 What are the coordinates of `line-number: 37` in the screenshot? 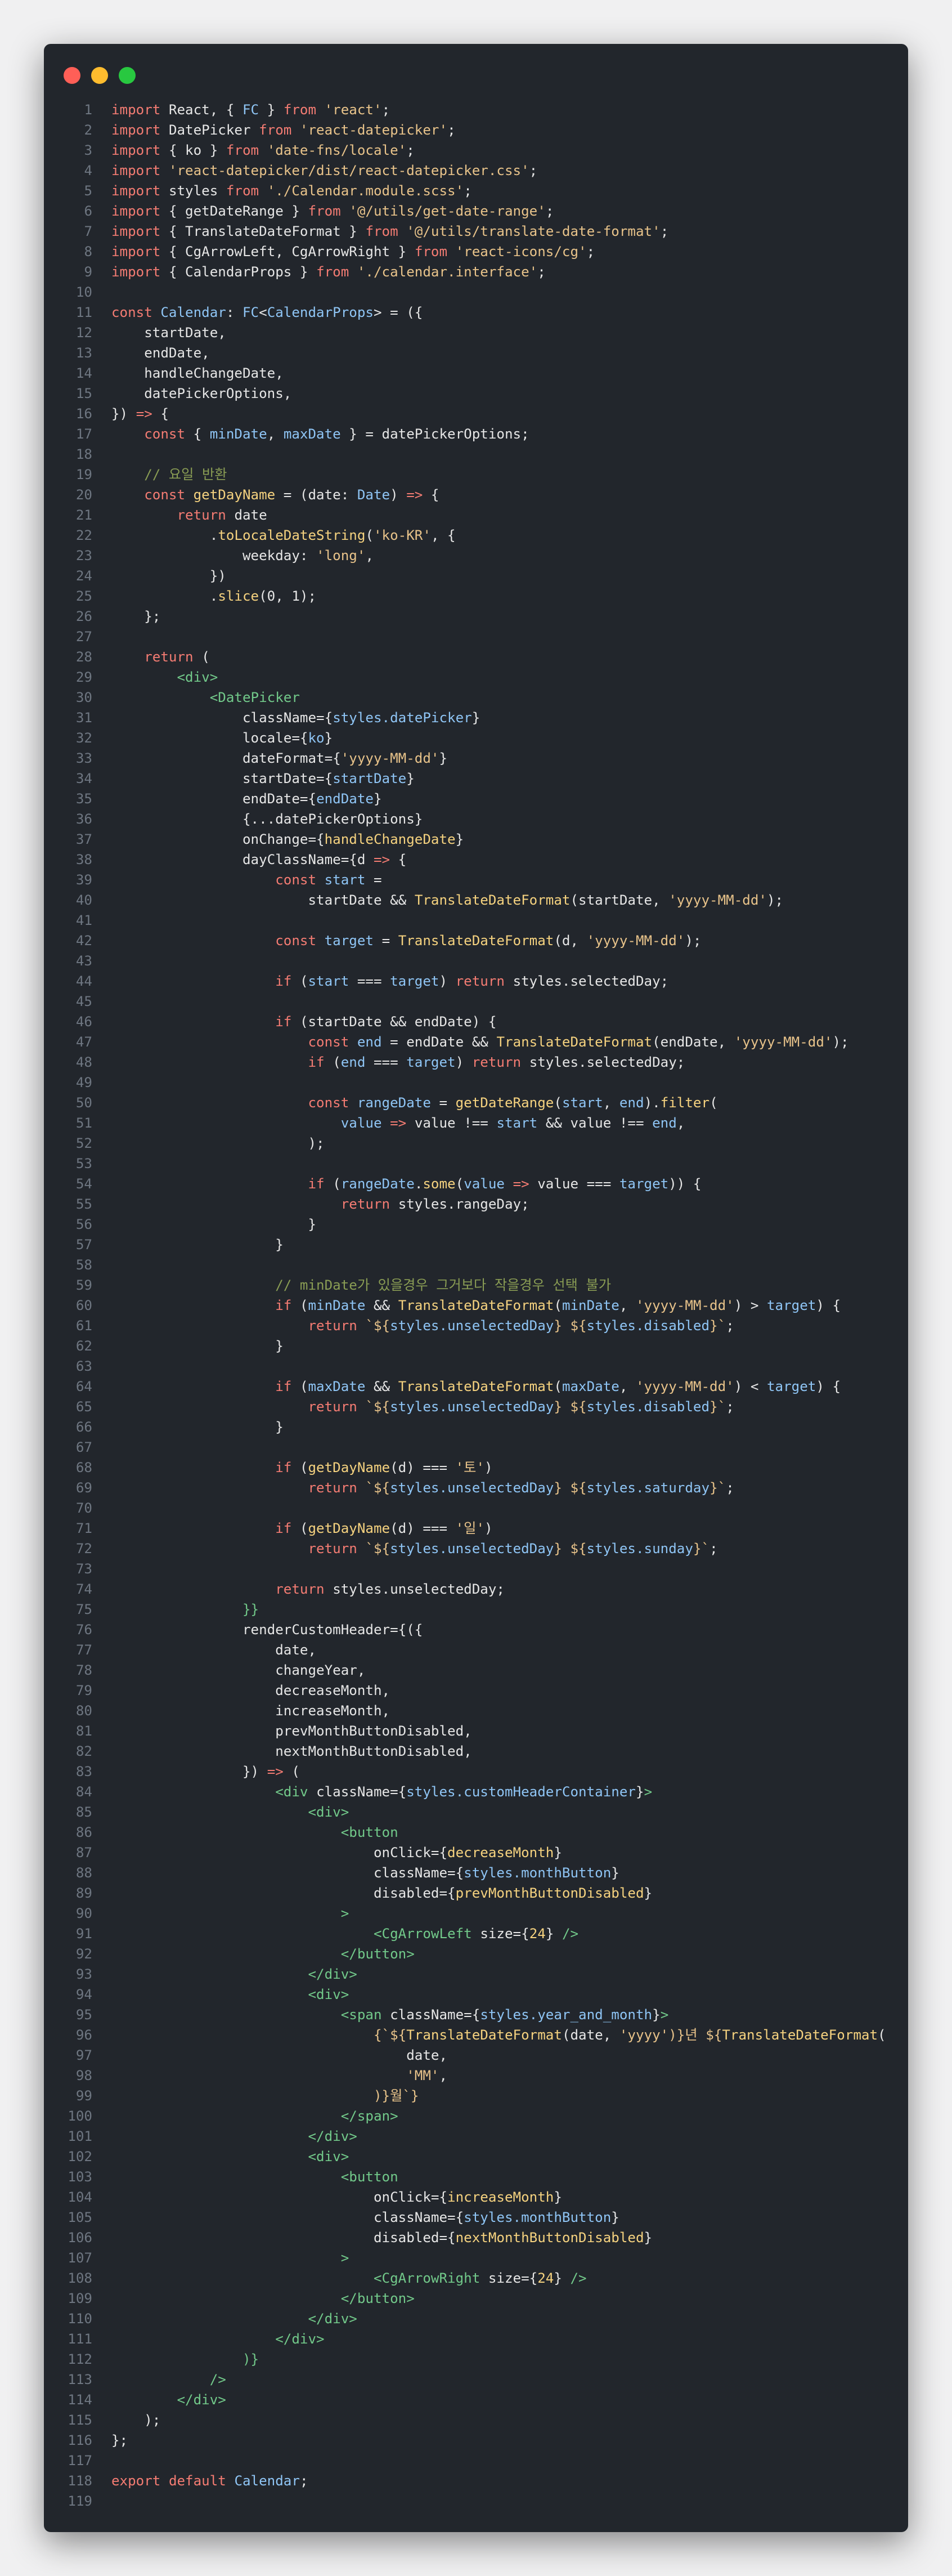 It's located at (84, 839).